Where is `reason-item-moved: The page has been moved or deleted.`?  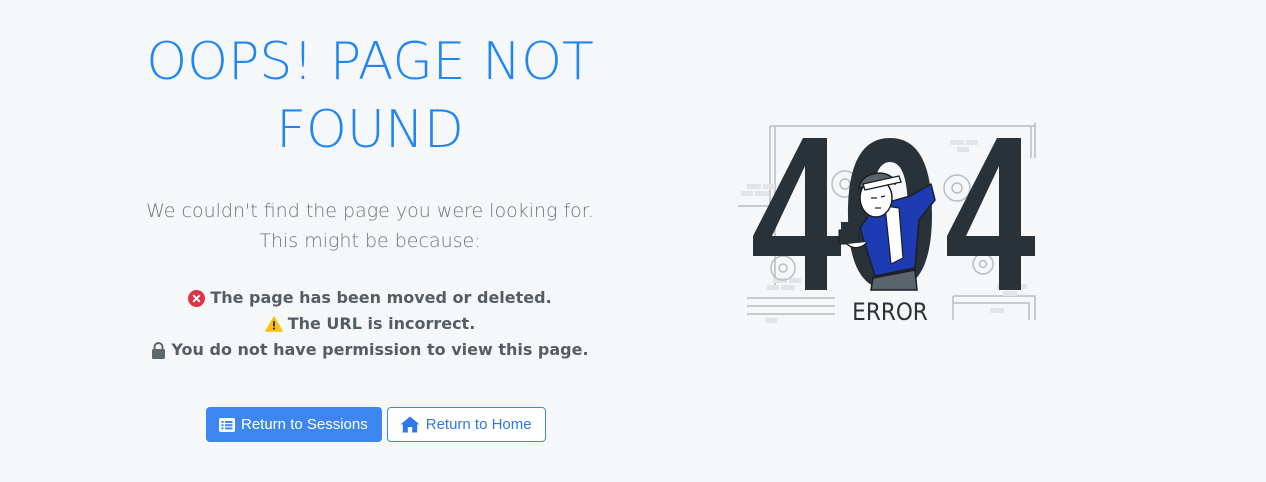 reason-item-moved: The page has been moved or deleted. is located at coordinates (370, 298).